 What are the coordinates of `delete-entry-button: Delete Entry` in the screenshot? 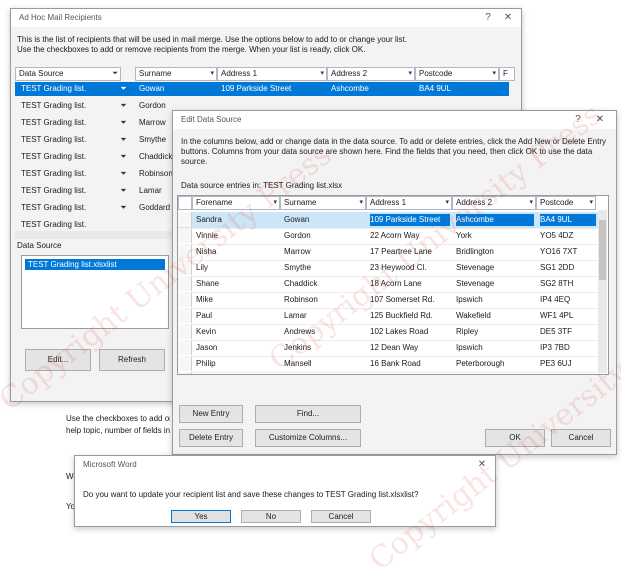 It's located at (211, 438).